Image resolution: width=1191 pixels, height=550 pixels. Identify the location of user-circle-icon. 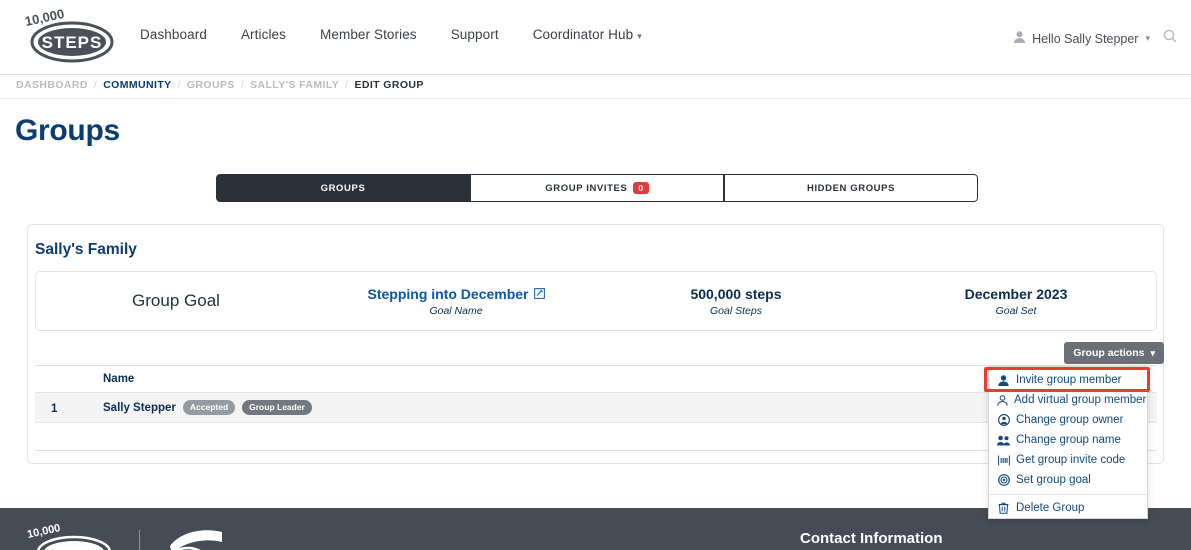
(1003, 420).